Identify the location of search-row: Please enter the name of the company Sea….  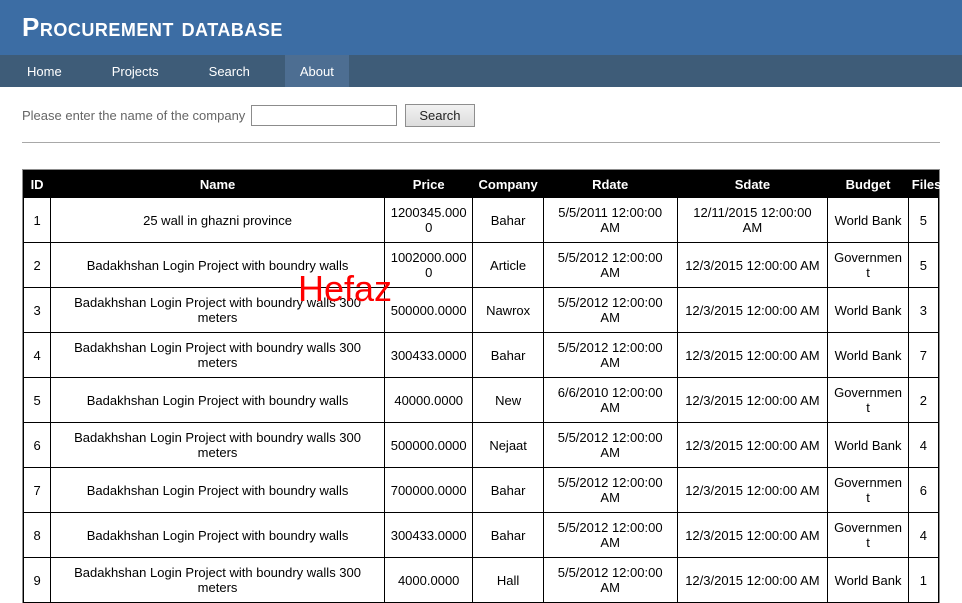
(492, 115).